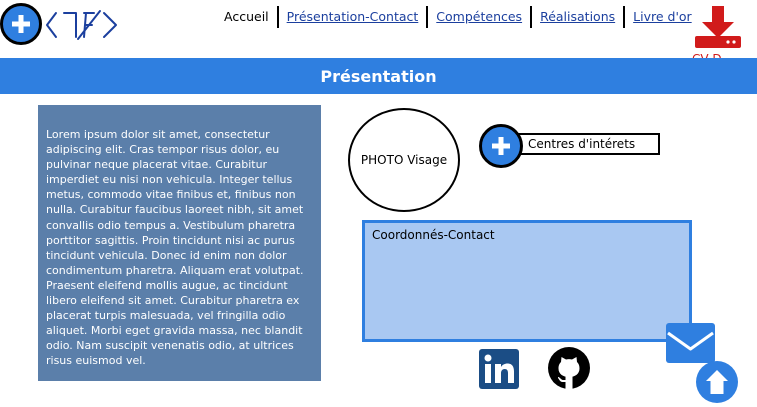 The image size is (757, 407). I want to click on photo-placeholder: PHOTO Visage, so click(404, 160).